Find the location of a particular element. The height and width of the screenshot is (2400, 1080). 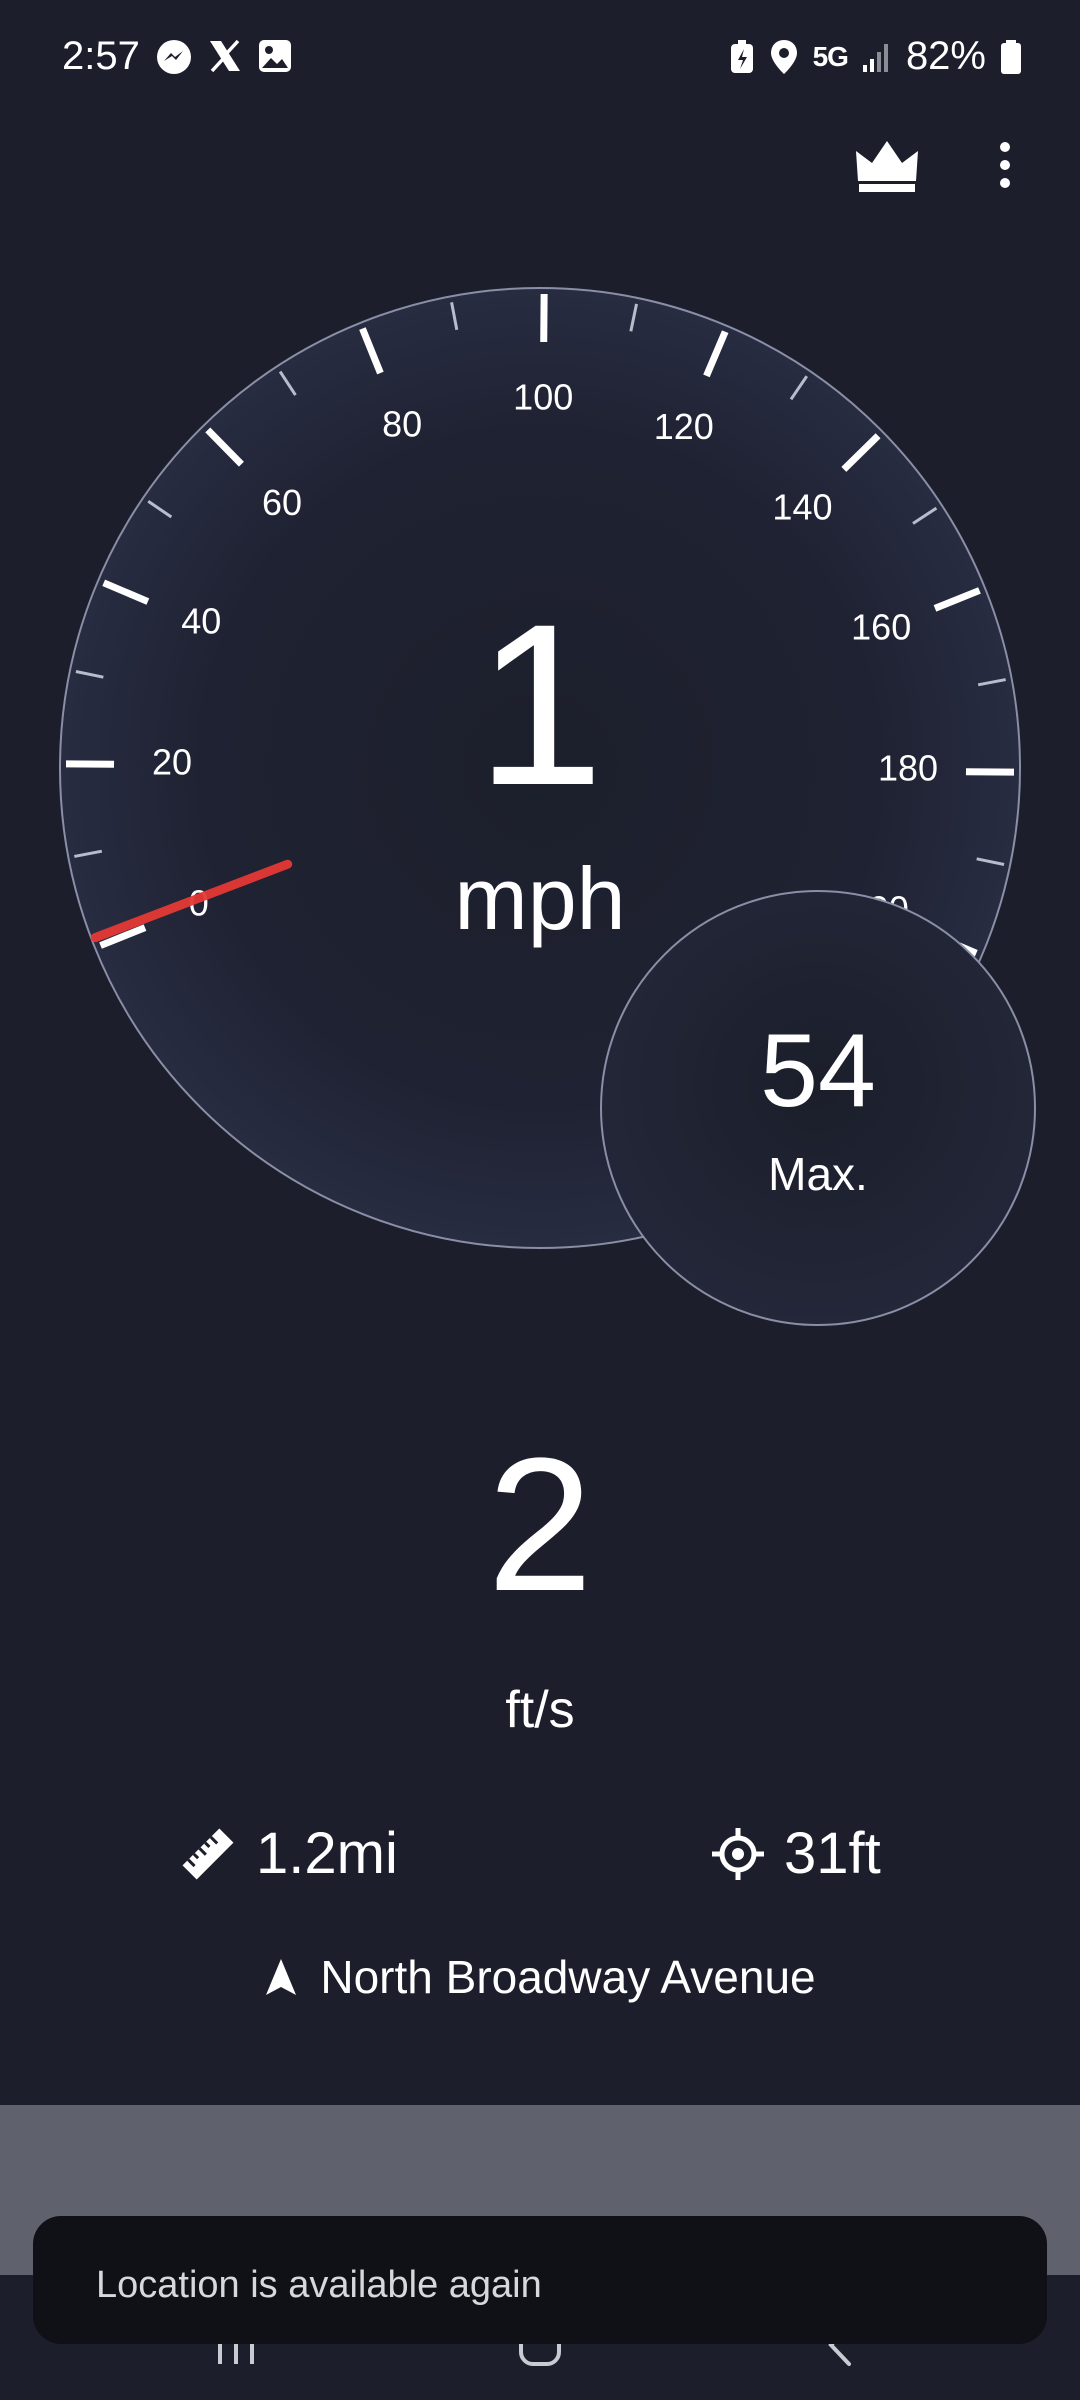

notification-icons is located at coordinates (224, 57).